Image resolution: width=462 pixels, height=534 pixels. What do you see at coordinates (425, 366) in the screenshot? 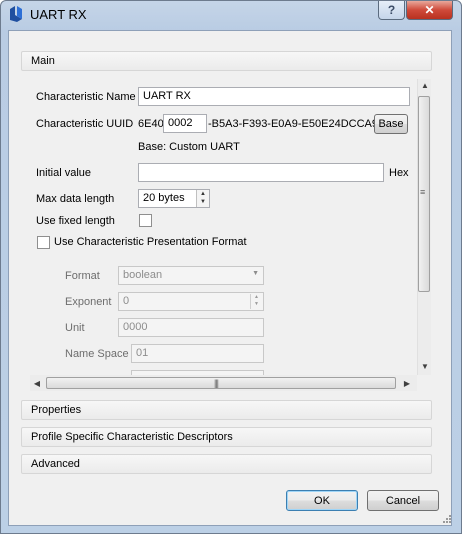
I see `scroll-down-icon: ▼` at bounding box center [425, 366].